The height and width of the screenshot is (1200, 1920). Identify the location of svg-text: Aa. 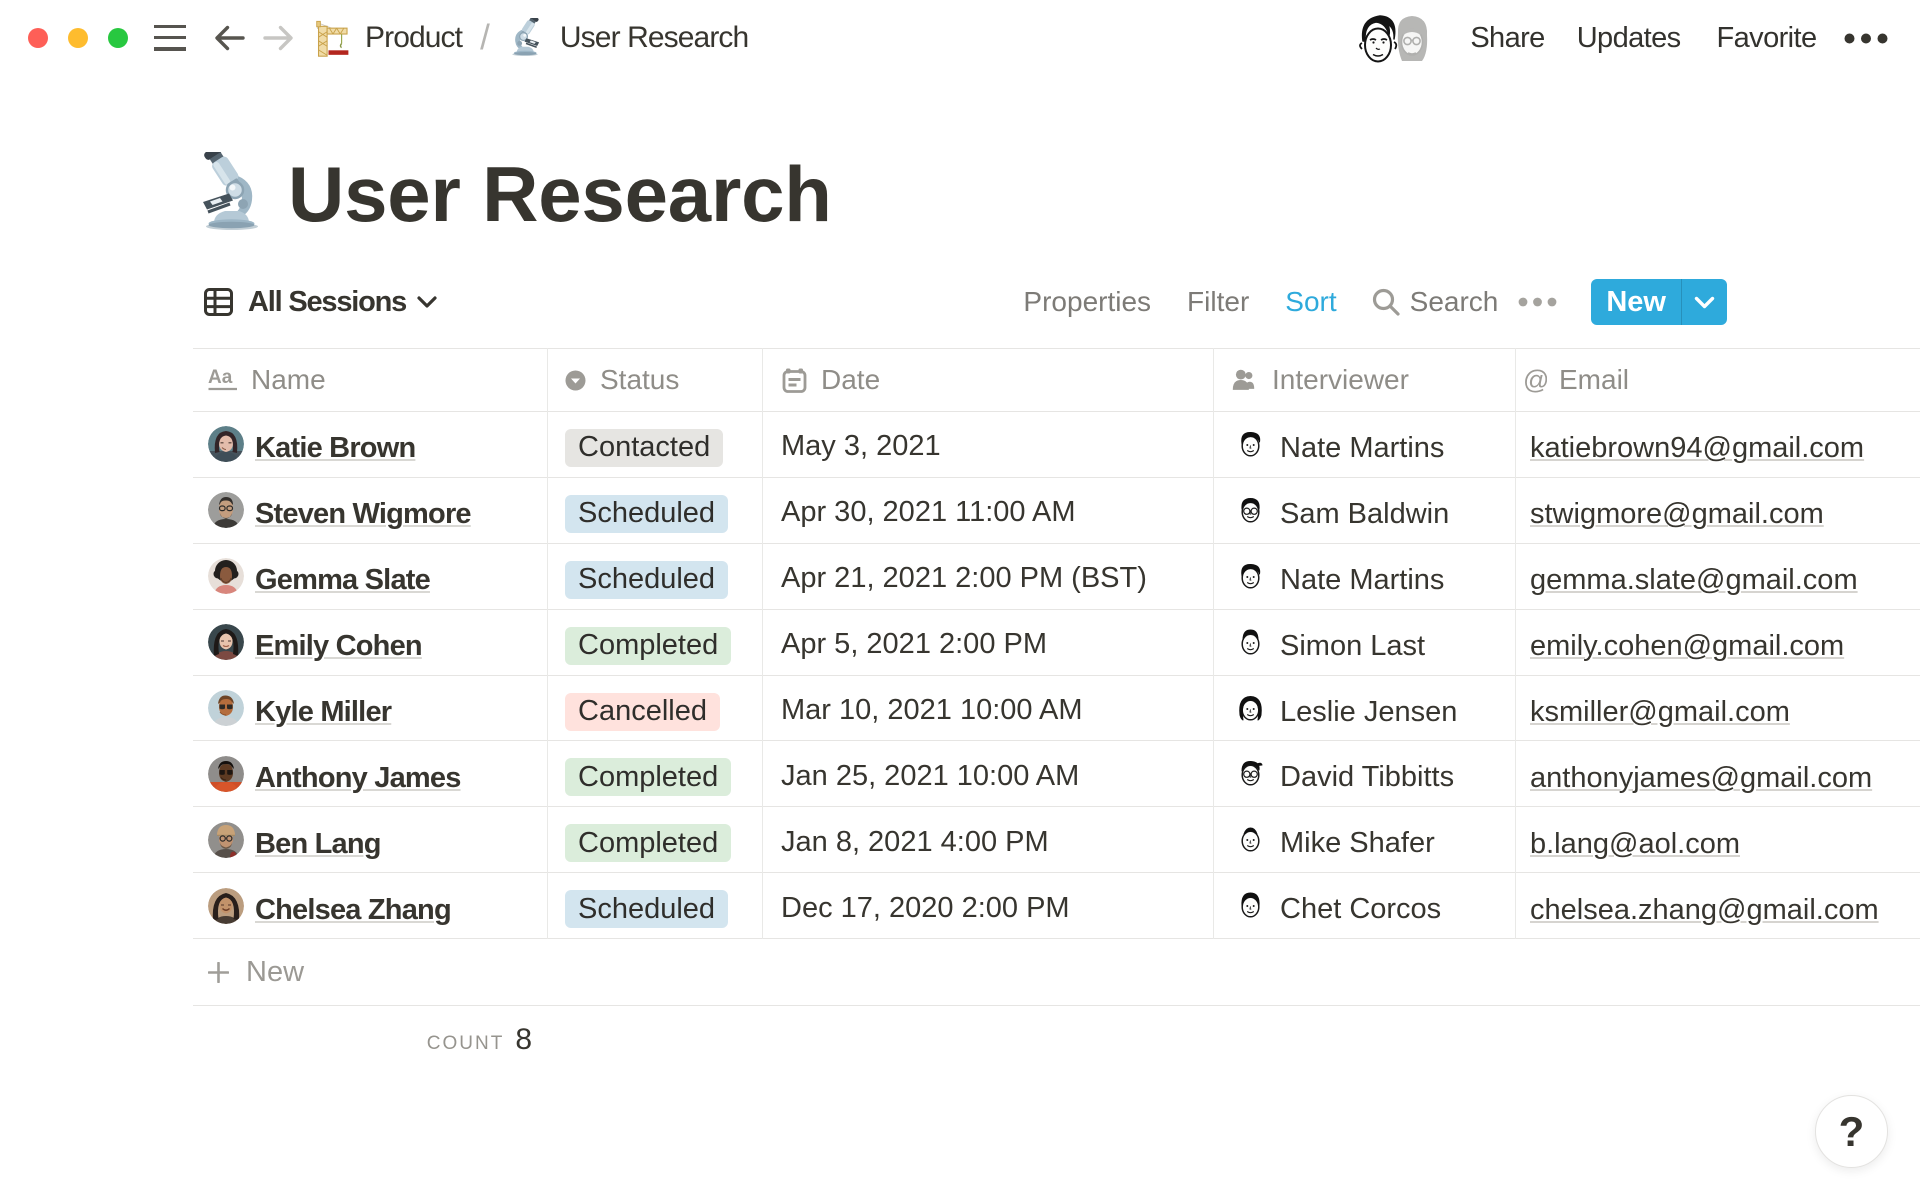
(220, 377).